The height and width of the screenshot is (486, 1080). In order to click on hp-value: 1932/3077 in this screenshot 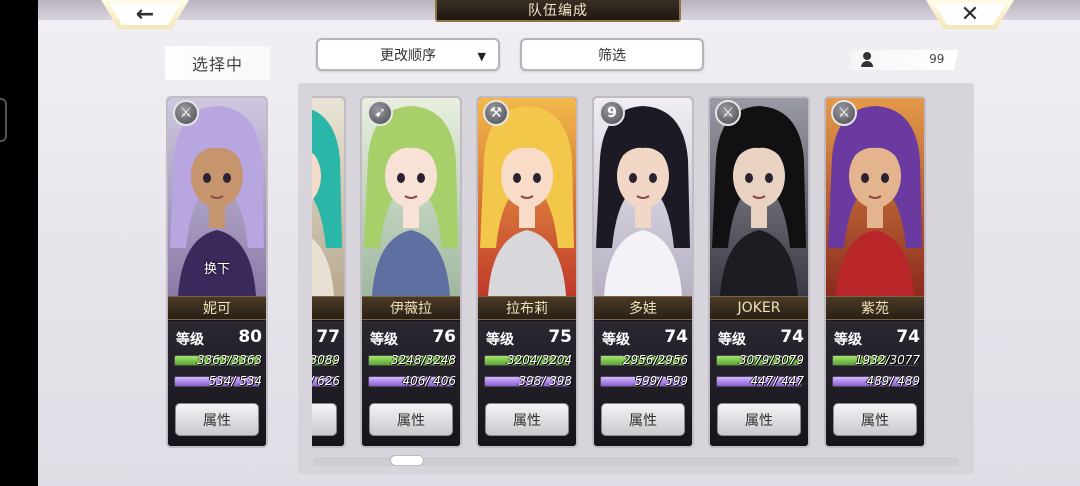, I will do `click(887, 360)`.